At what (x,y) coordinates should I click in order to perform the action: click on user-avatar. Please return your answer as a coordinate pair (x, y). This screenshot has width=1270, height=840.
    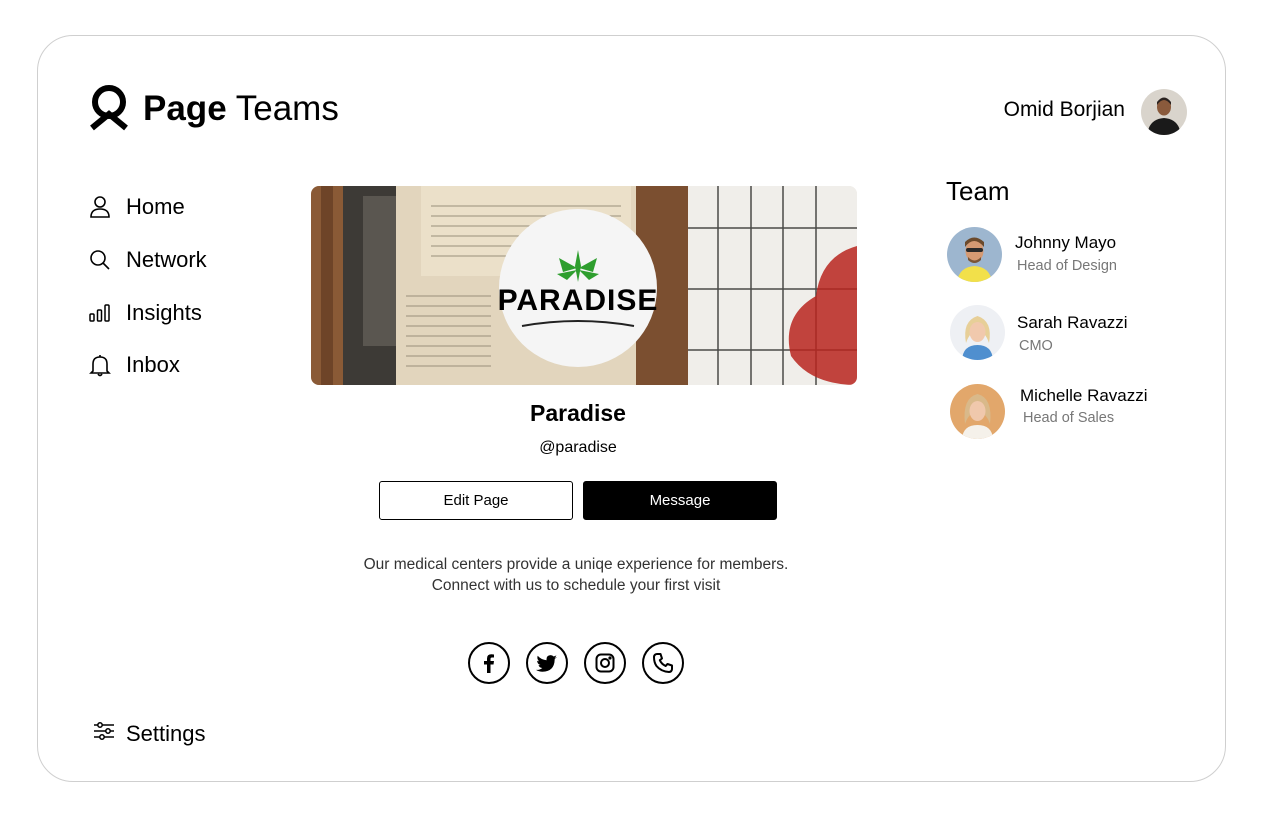
    Looking at the image, I should click on (1164, 112).